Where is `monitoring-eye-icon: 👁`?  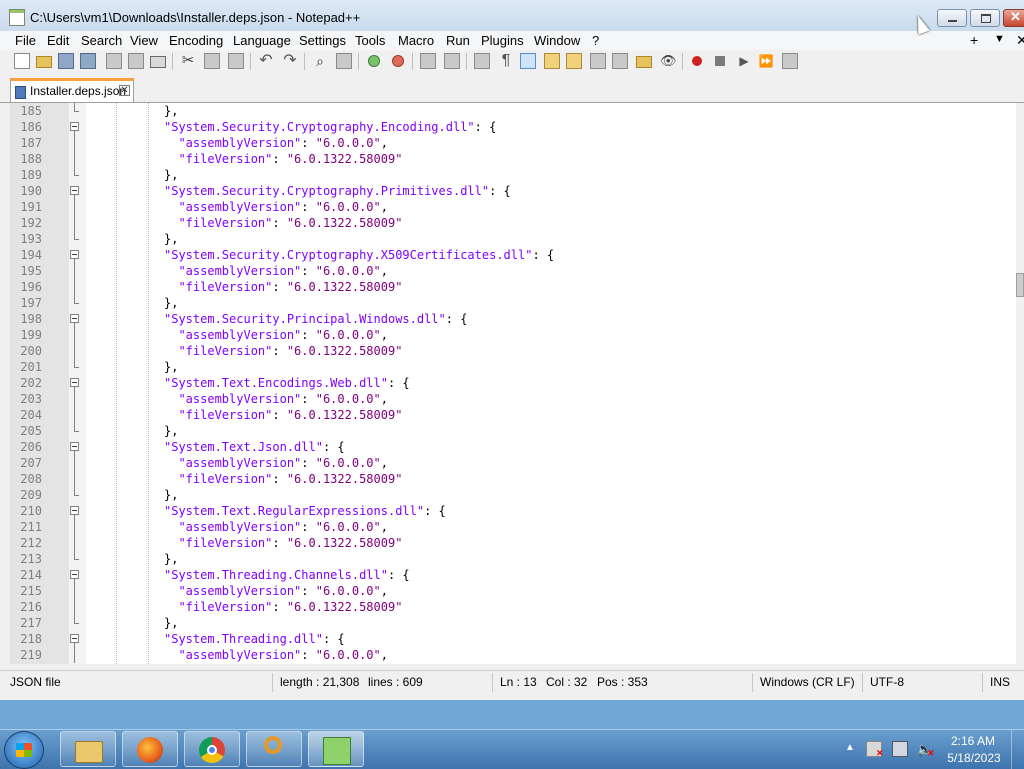 monitoring-eye-icon: 👁 is located at coordinates (668, 61).